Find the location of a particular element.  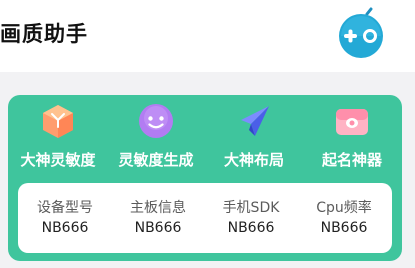

info-label: 手机SDK is located at coordinates (251, 208).